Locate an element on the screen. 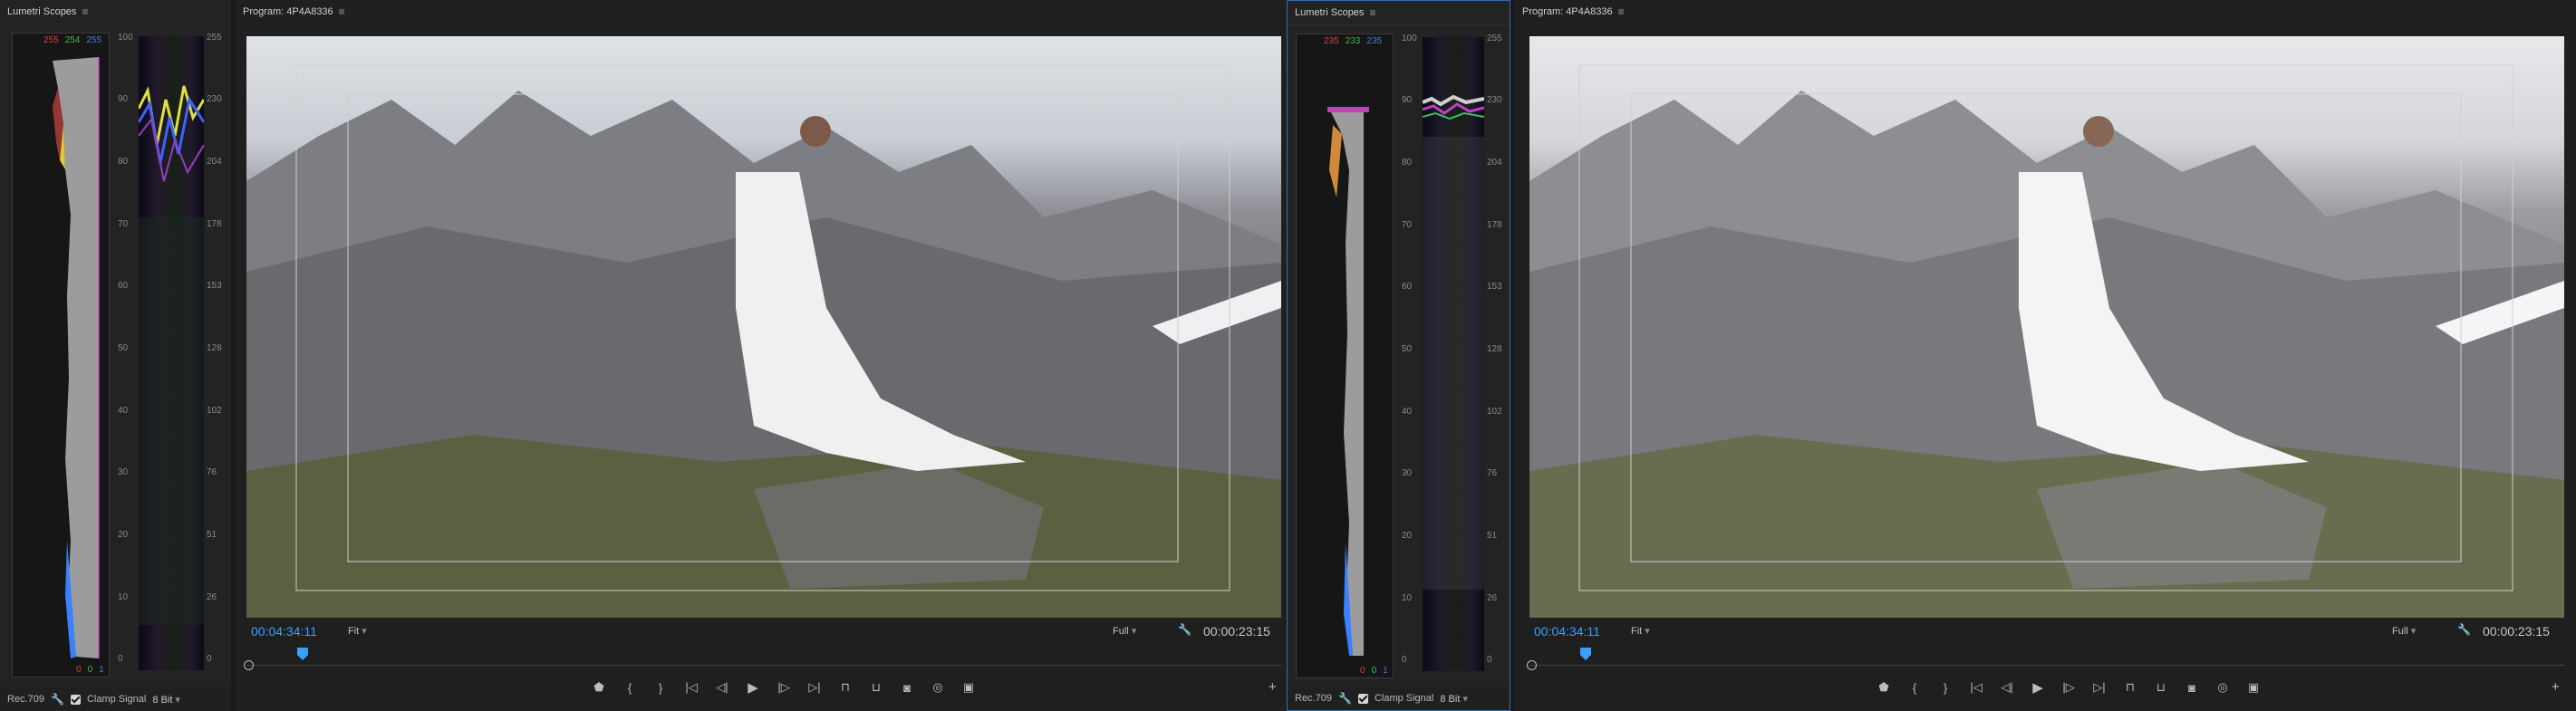 This screenshot has width=2576, height=711. histogram-scope: 235 233 235 0 0 1 is located at coordinates (1345, 356).